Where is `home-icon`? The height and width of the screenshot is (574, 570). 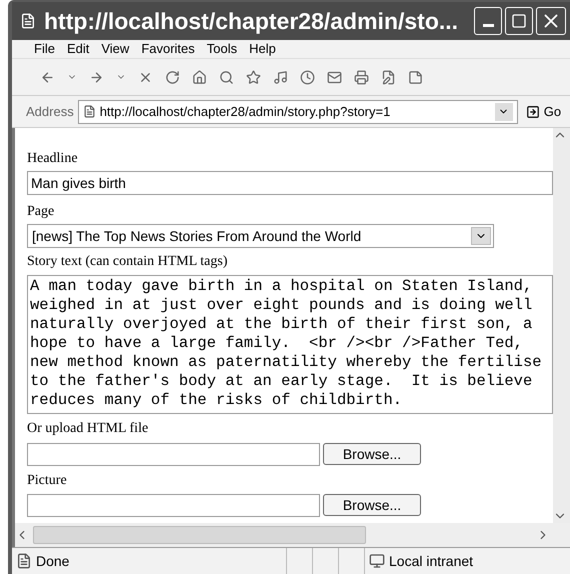 home-icon is located at coordinates (199, 77).